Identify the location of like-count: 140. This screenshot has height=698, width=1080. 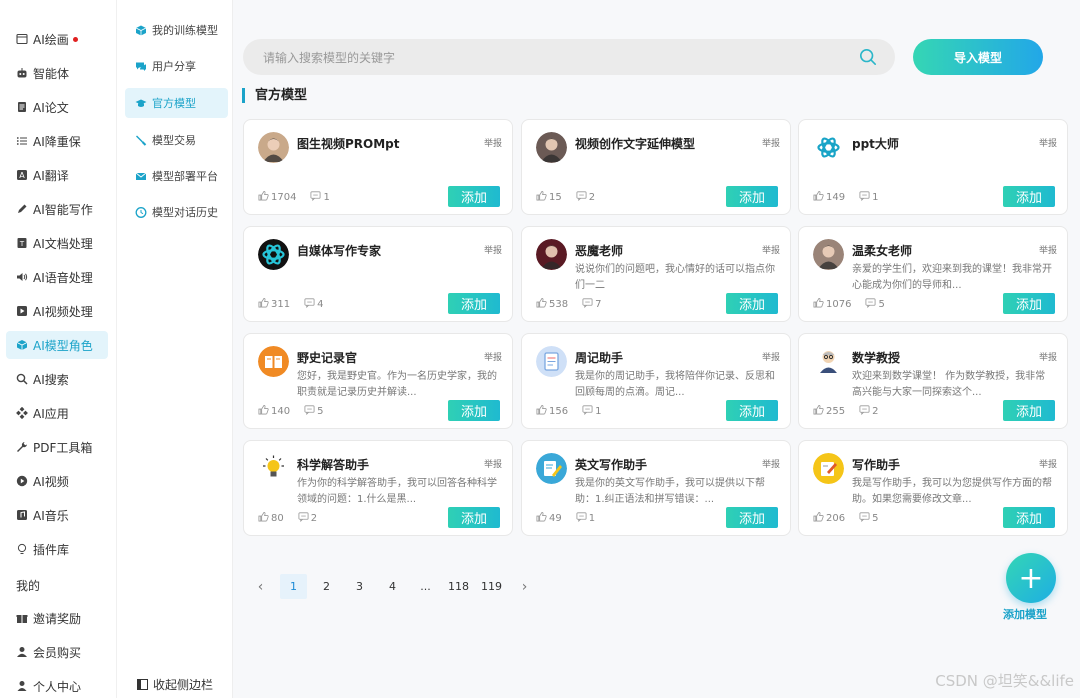
(274, 411).